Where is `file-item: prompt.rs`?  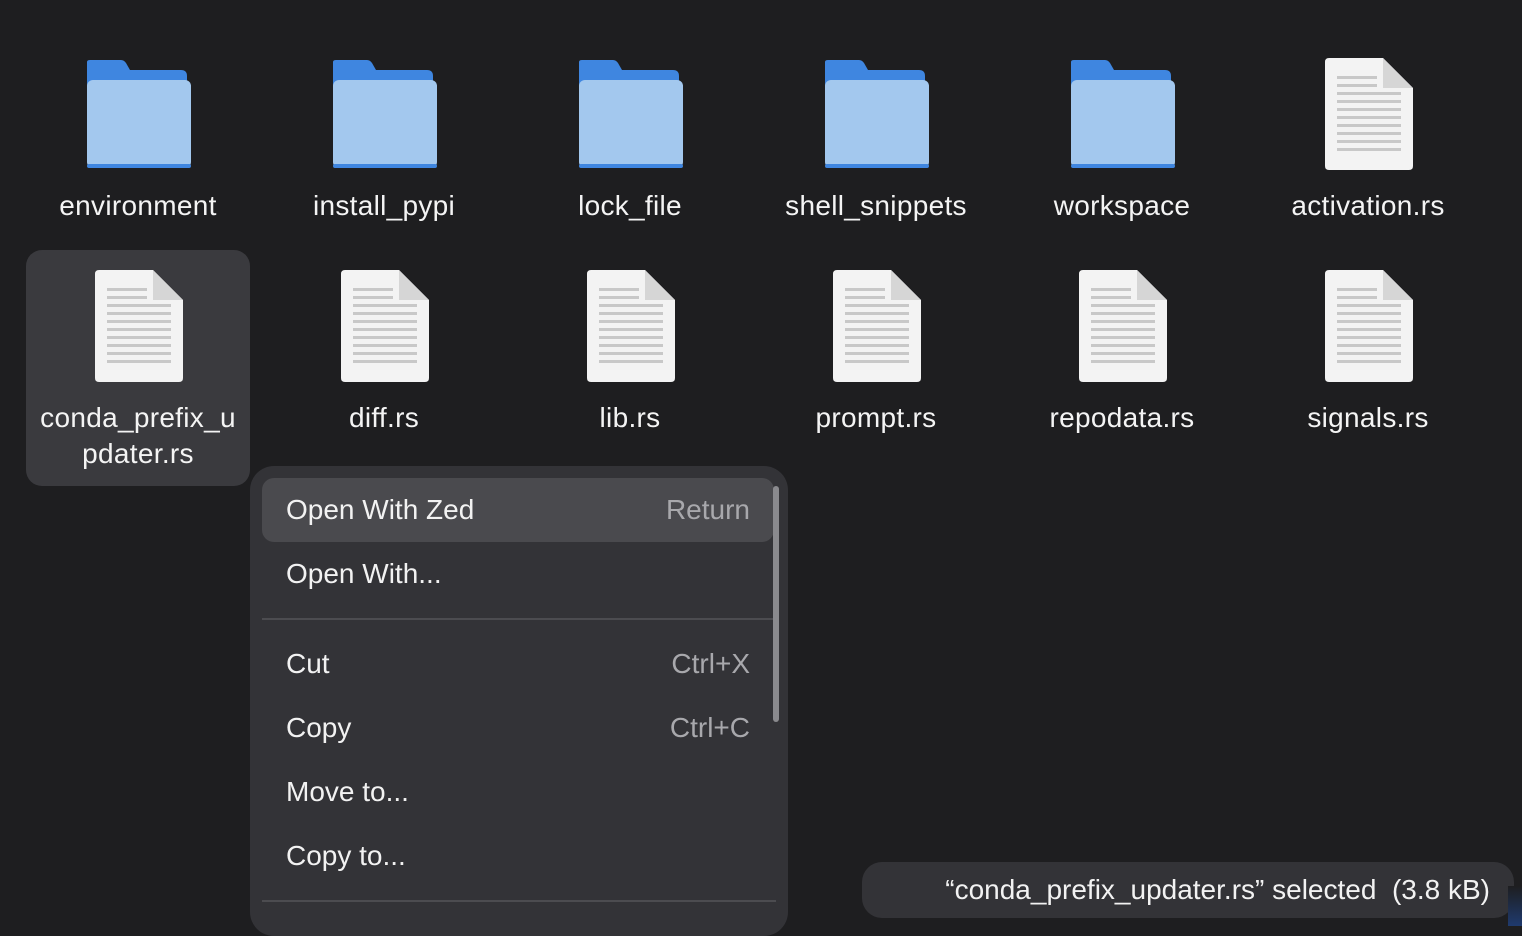 file-item: prompt.rs is located at coordinates (876, 350).